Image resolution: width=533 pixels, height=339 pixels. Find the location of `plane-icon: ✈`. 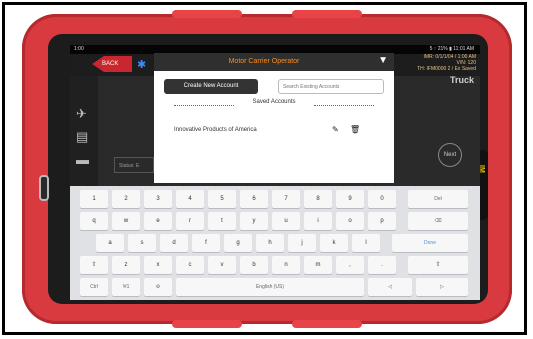

plane-icon: ✈ is located at coordinates (81, 114).